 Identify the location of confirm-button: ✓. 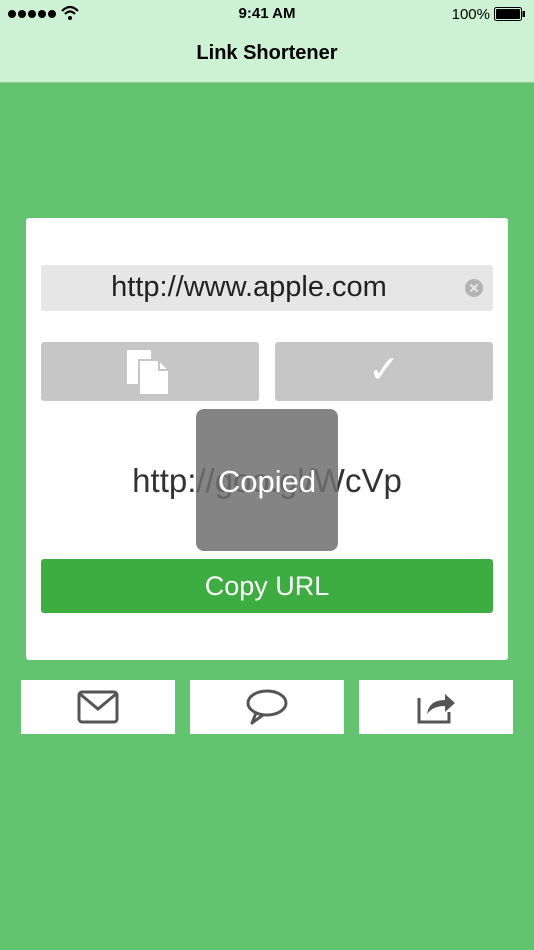
(384, 371).